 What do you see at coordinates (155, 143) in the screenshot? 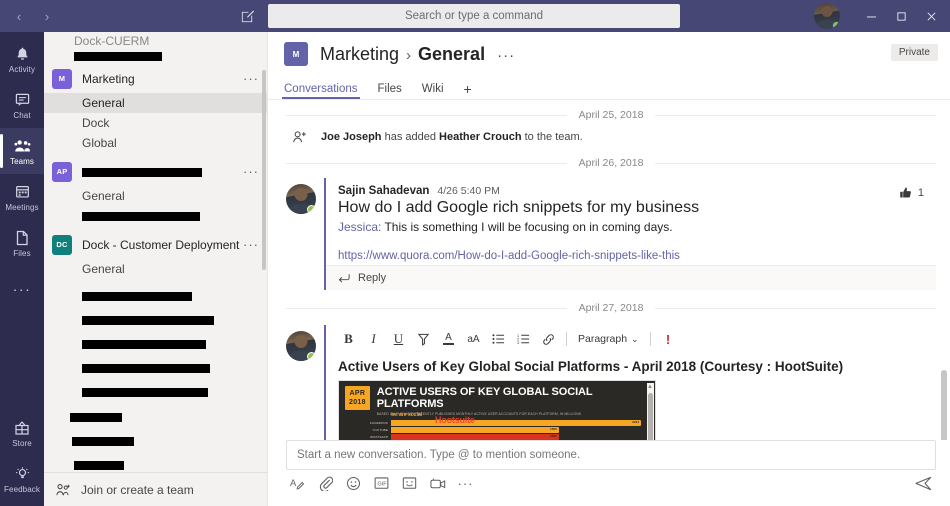
I see `channel-row-global: Global` at bounding box center [155, 143].